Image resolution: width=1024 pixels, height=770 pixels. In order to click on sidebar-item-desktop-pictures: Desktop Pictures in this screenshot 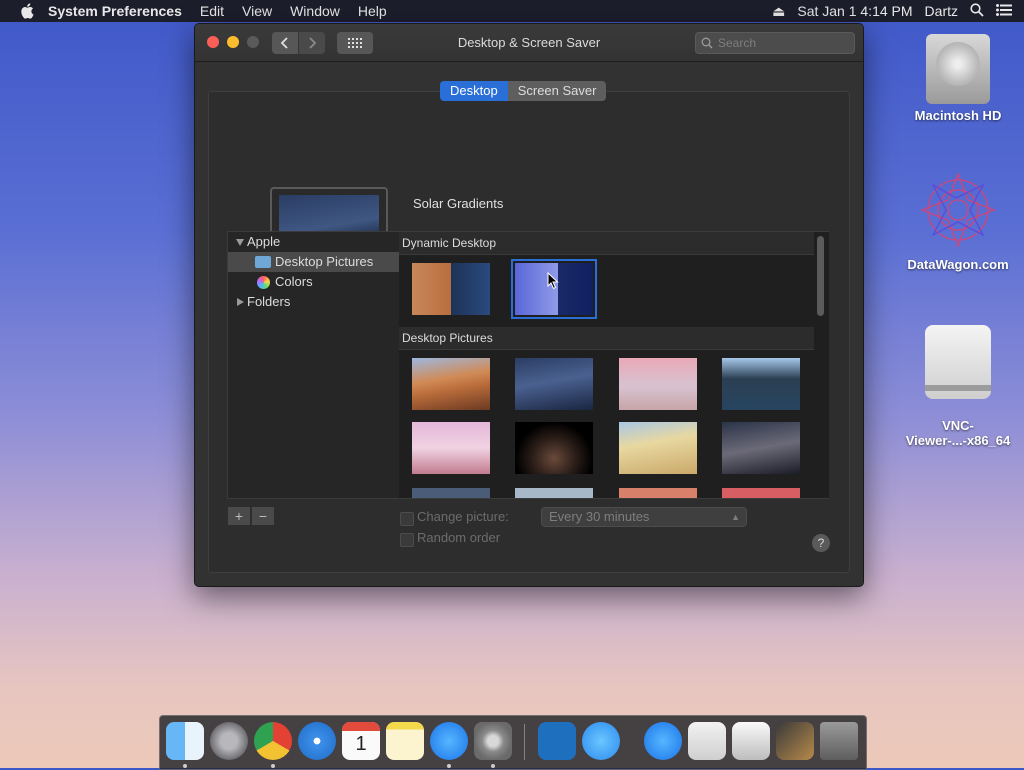, I will do `click(313, 262)`.